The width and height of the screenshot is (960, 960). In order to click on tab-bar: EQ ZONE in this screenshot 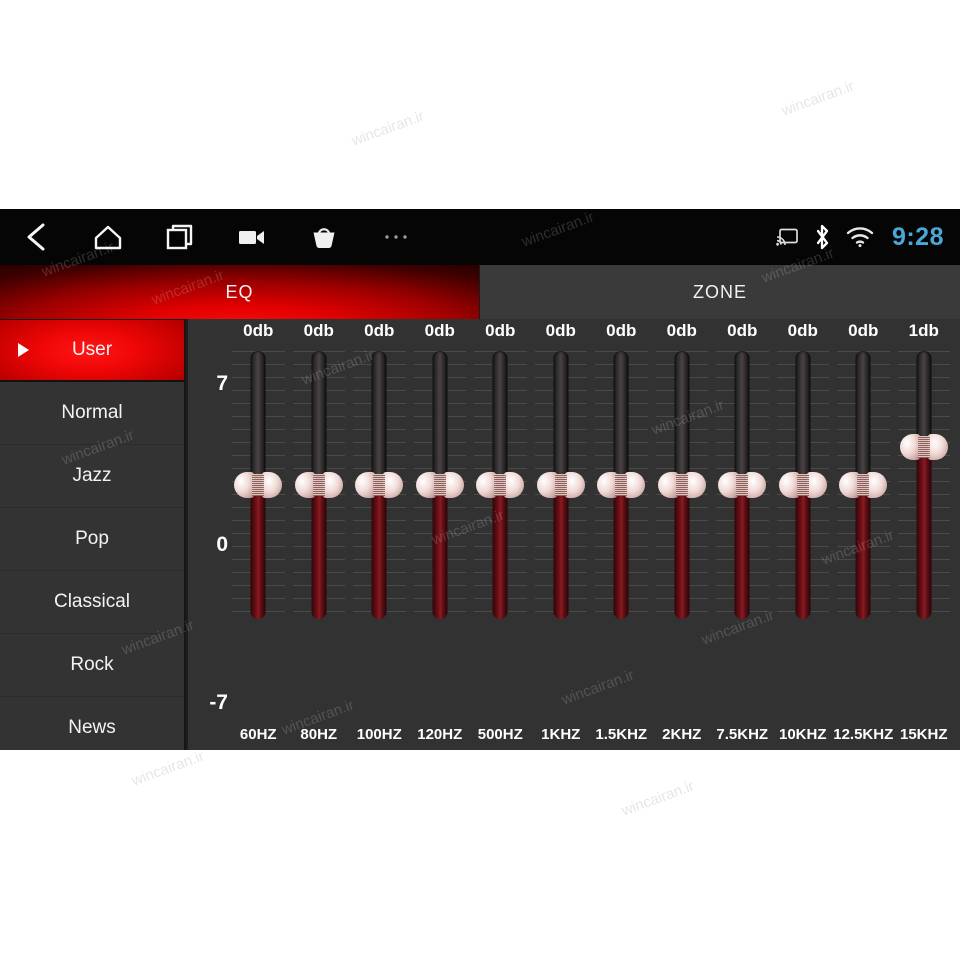, I will do `click(480, 292)`.